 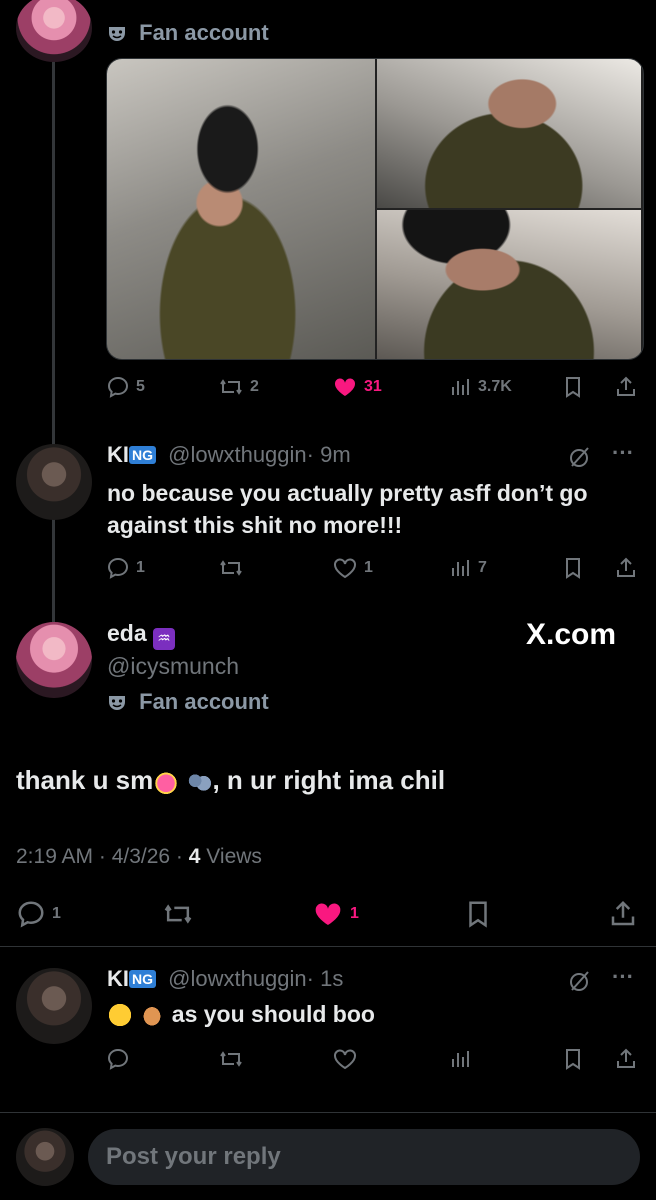 I want to click on display-name: eda, so click(x=127, y=633).